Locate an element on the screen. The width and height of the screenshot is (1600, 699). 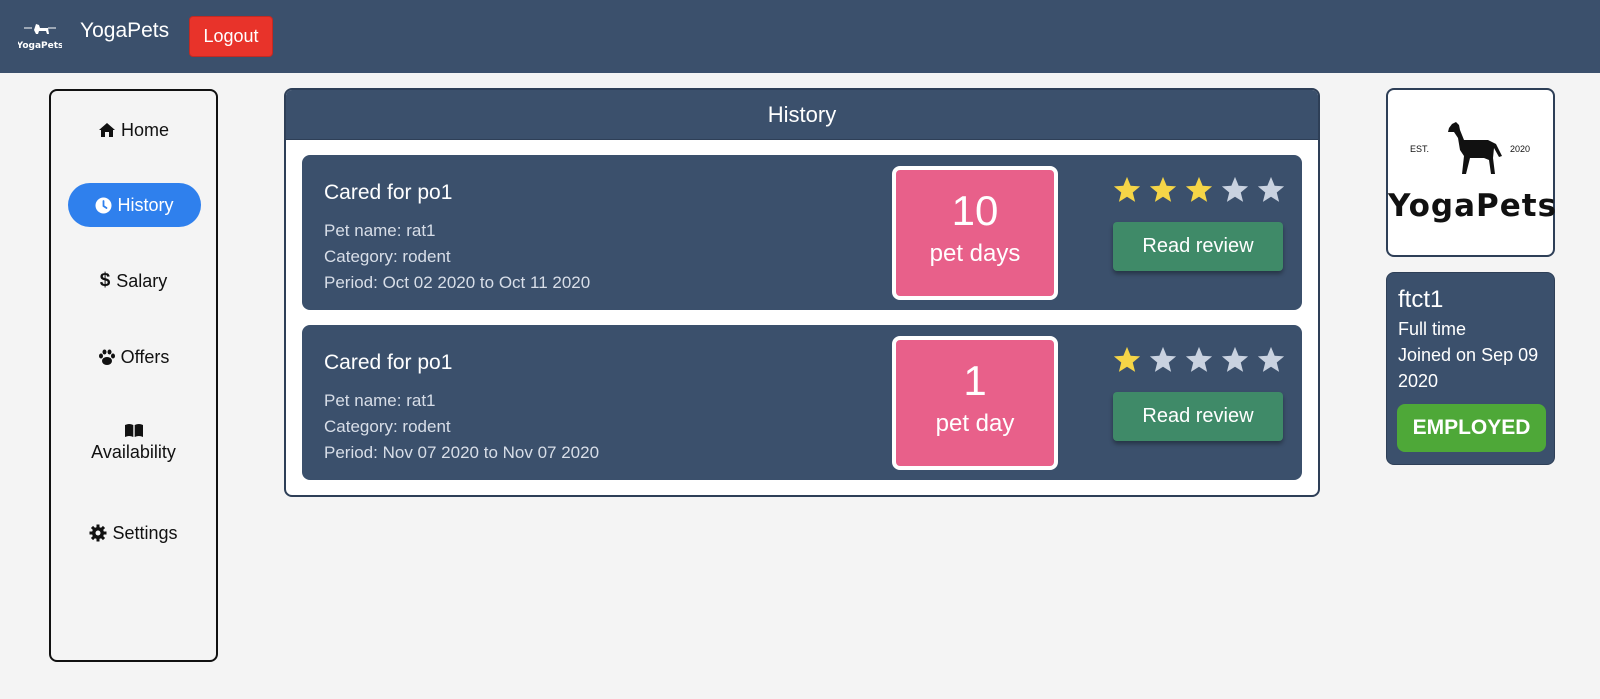
pet-days-box: 10 pet days is located at coordinates (975, 233).